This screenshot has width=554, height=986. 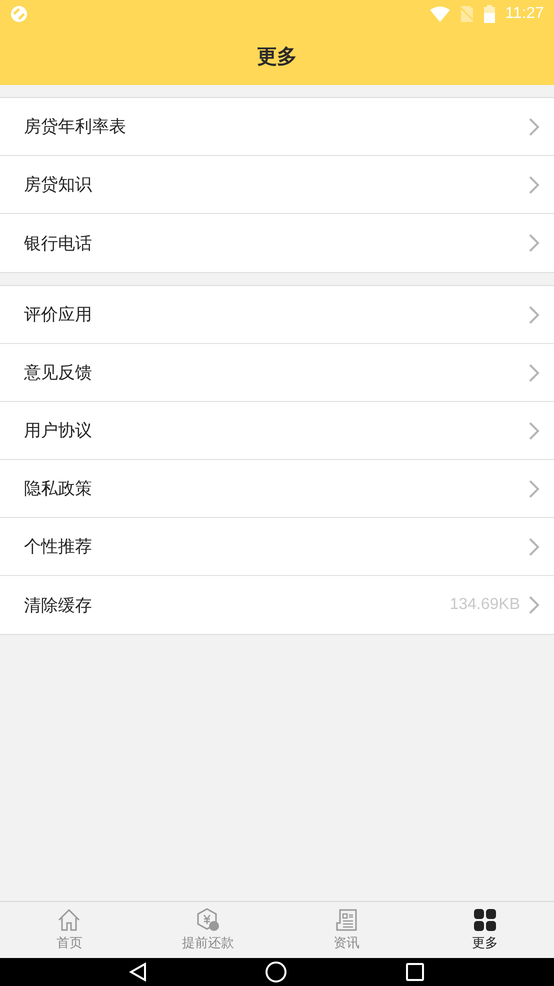 I want to click on menu-item-label: 清除缓存, so click(x=58, y=605).